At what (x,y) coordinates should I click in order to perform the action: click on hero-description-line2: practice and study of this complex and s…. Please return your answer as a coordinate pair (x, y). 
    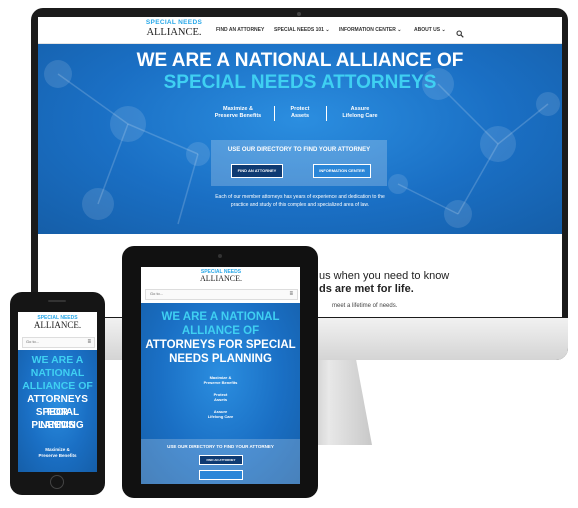
    Looking at the image, I should click on (300, 205).